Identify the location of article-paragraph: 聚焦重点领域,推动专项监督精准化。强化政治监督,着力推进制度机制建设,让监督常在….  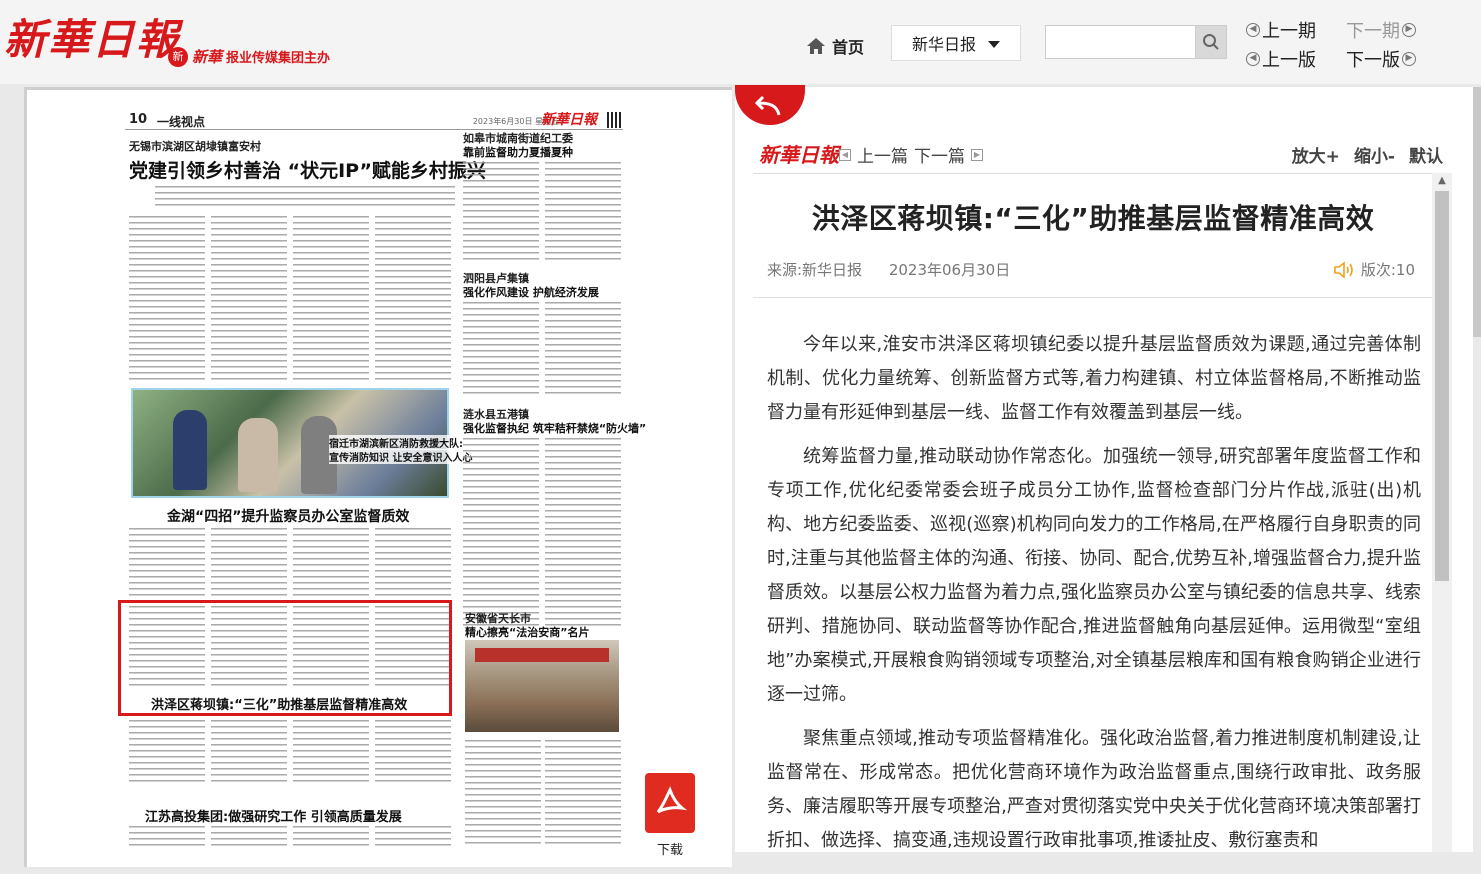
(1094, 789).